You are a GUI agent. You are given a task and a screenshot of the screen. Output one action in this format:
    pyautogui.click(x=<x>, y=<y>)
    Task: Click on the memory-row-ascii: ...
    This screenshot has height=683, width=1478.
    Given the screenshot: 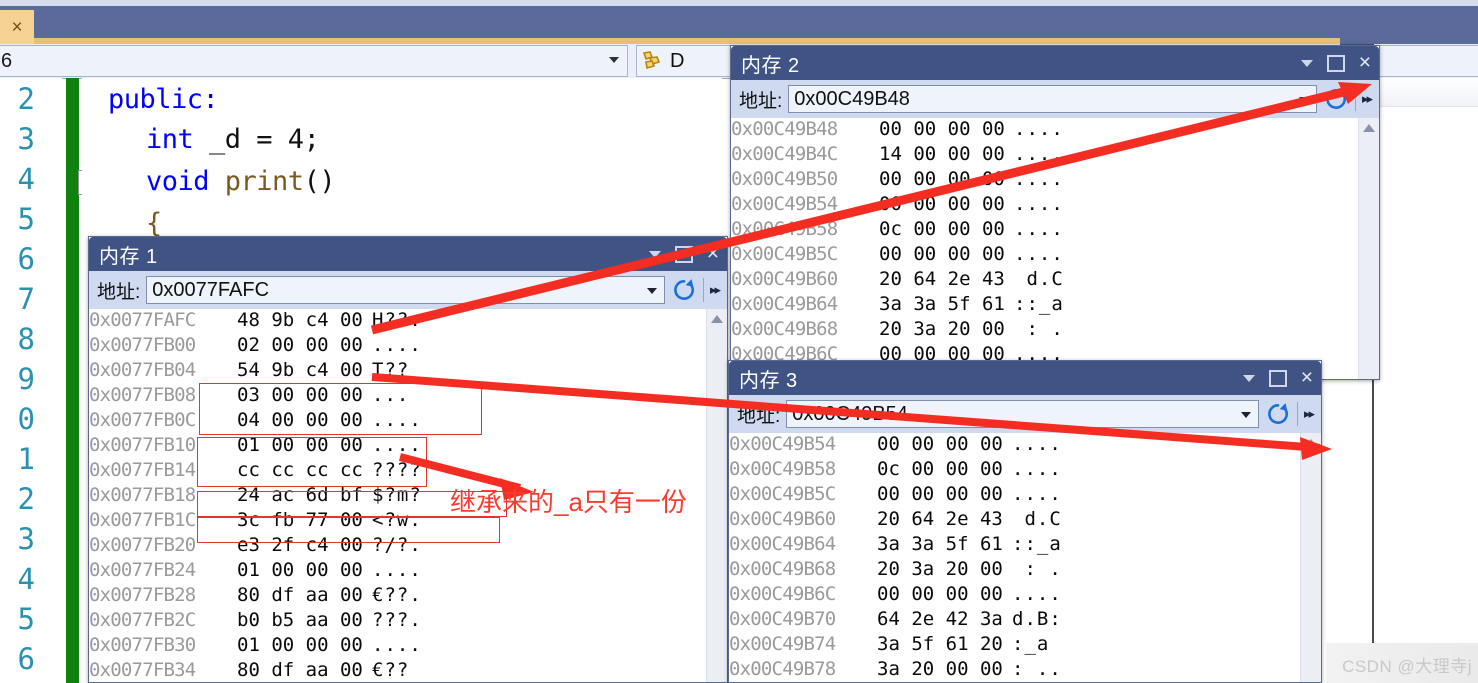 What is the action you would take?
    pyautogui.click(x=391, y=395)
    